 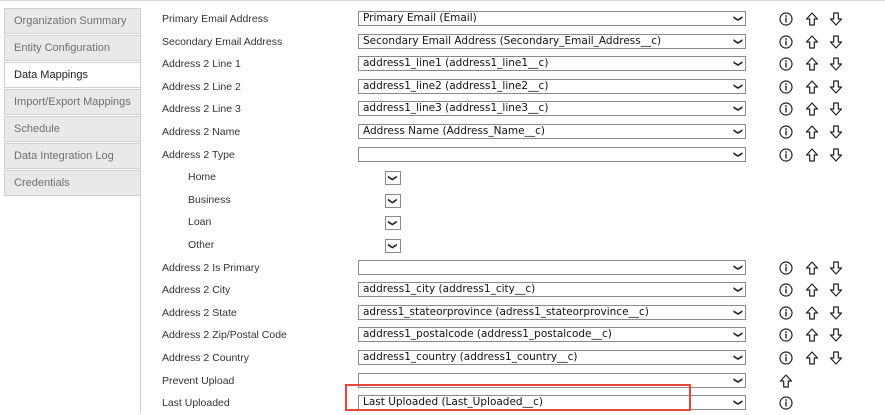 What do you see at coordinates (200, 222) in the screenshot?
I see `option-label: Loan` at bounding box center [200, 222].